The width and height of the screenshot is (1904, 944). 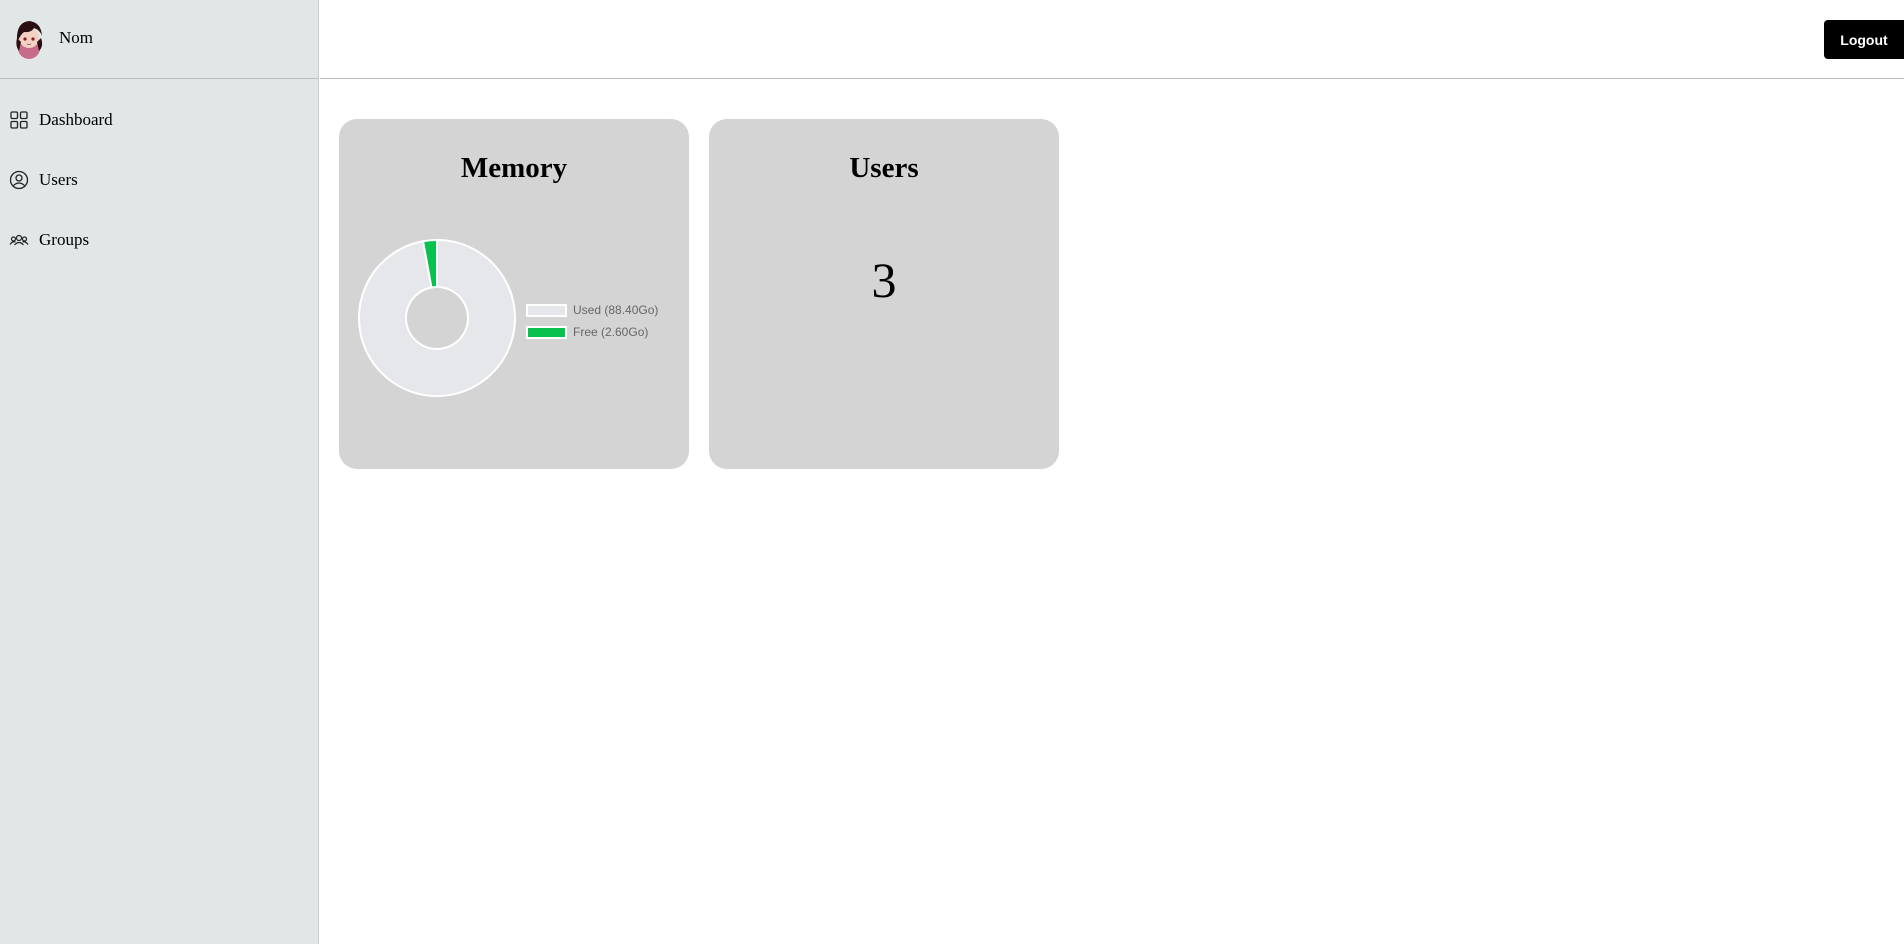 What do you see at coordinates (19, 180) in the screenshot?
I see `user-circle-icon` at bounding box center [19, 180].